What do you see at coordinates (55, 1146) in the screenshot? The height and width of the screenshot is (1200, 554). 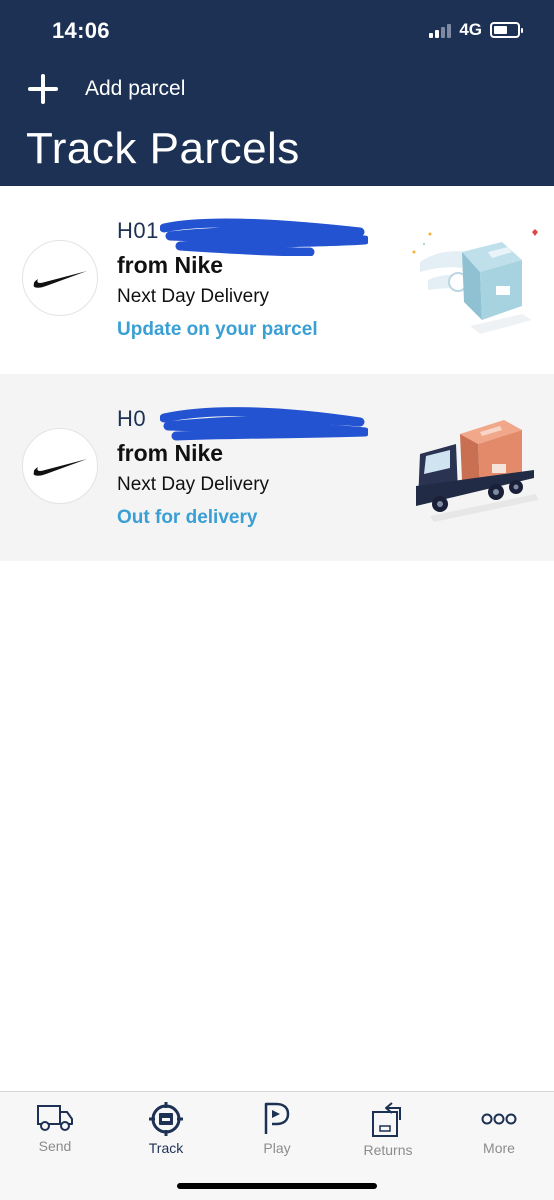 I see `tab-send-label: Send` at bounding box center [55, 1146].